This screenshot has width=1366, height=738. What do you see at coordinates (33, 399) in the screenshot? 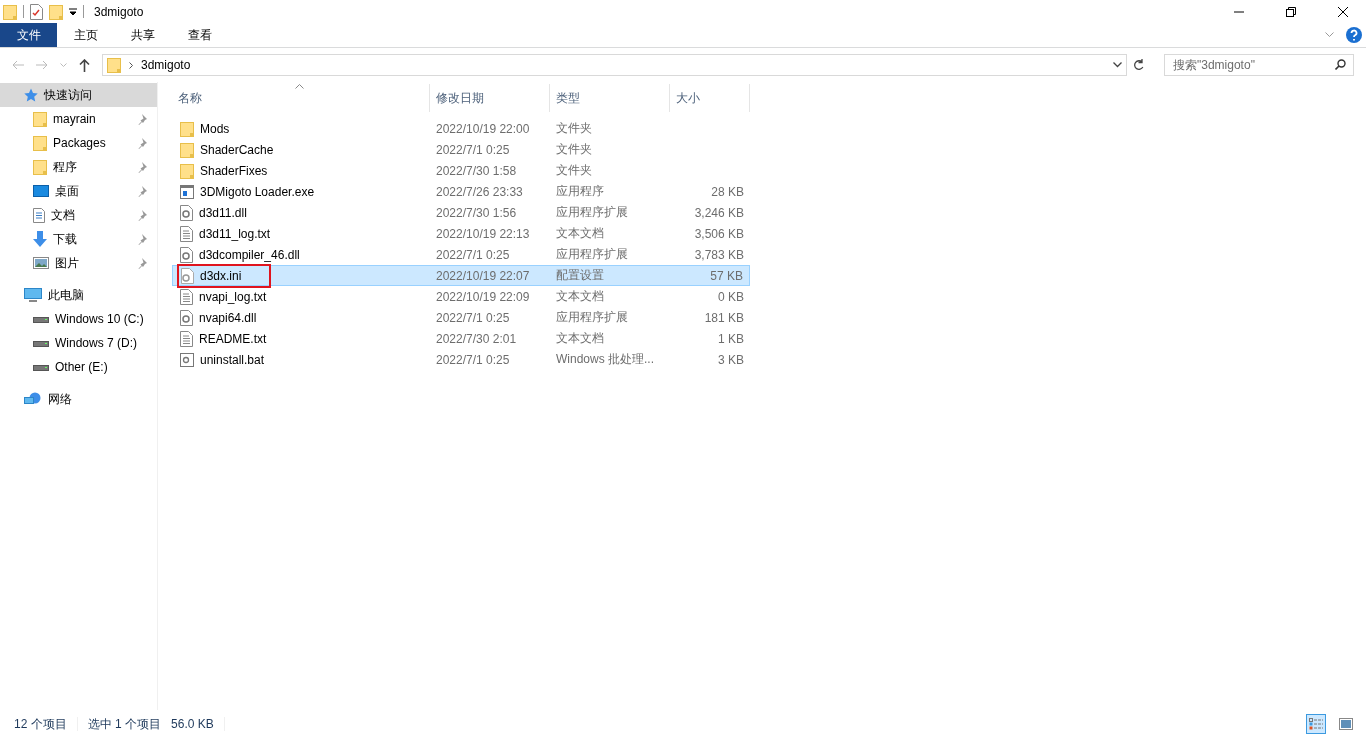
I see `network-icon` at bounding box center [33, 399].